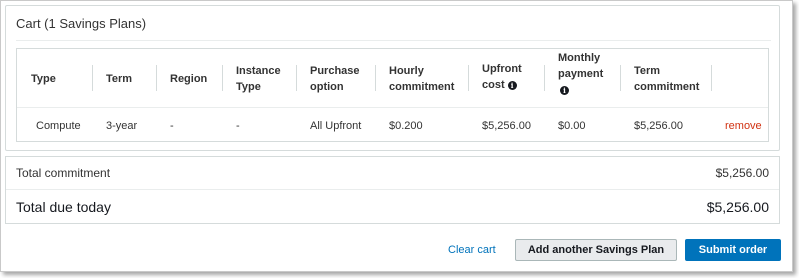  I want to click on column-header-region: Region, so click(189, 78).